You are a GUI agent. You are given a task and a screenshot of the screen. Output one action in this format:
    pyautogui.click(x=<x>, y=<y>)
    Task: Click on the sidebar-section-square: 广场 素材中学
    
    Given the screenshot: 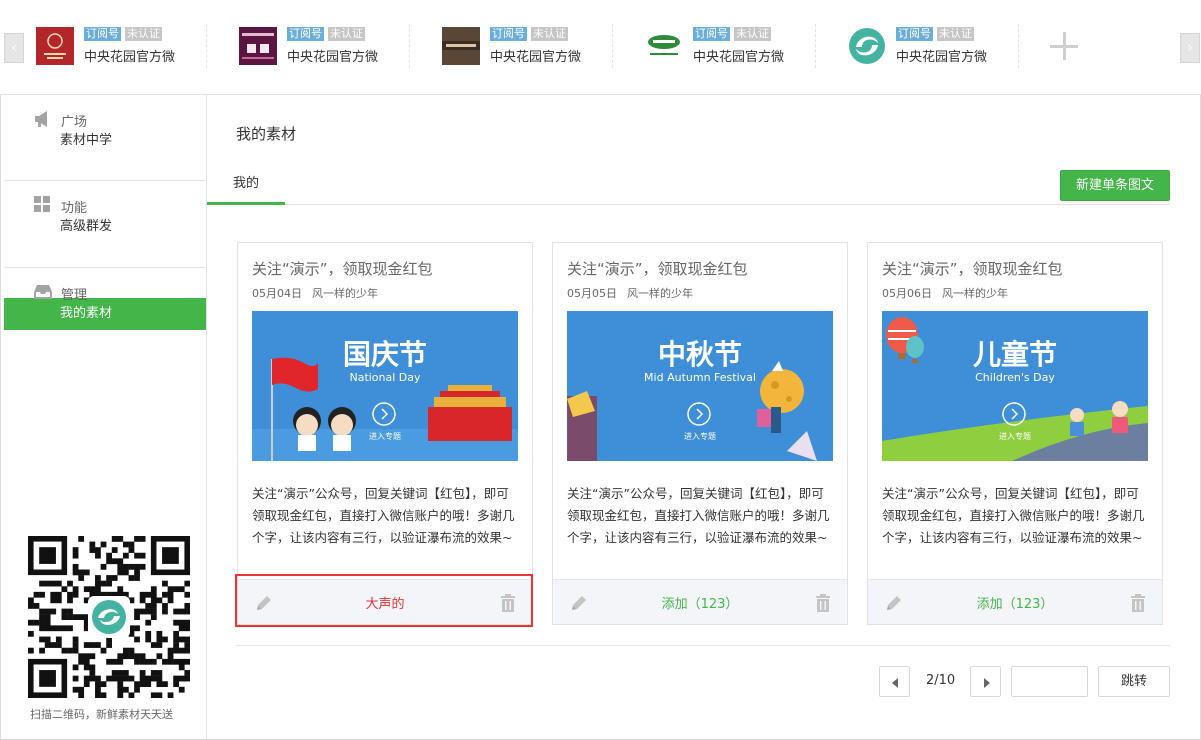 What is the action you would take?
    pyautogui.click(x=105, y=138)
    